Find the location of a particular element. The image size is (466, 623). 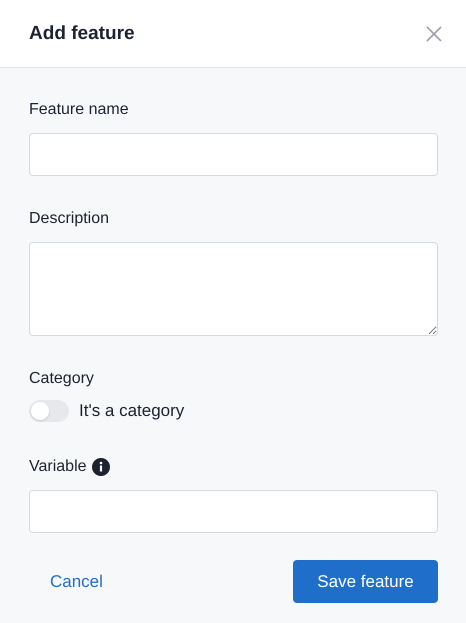

close-icon is located at coordinates (434, 34).